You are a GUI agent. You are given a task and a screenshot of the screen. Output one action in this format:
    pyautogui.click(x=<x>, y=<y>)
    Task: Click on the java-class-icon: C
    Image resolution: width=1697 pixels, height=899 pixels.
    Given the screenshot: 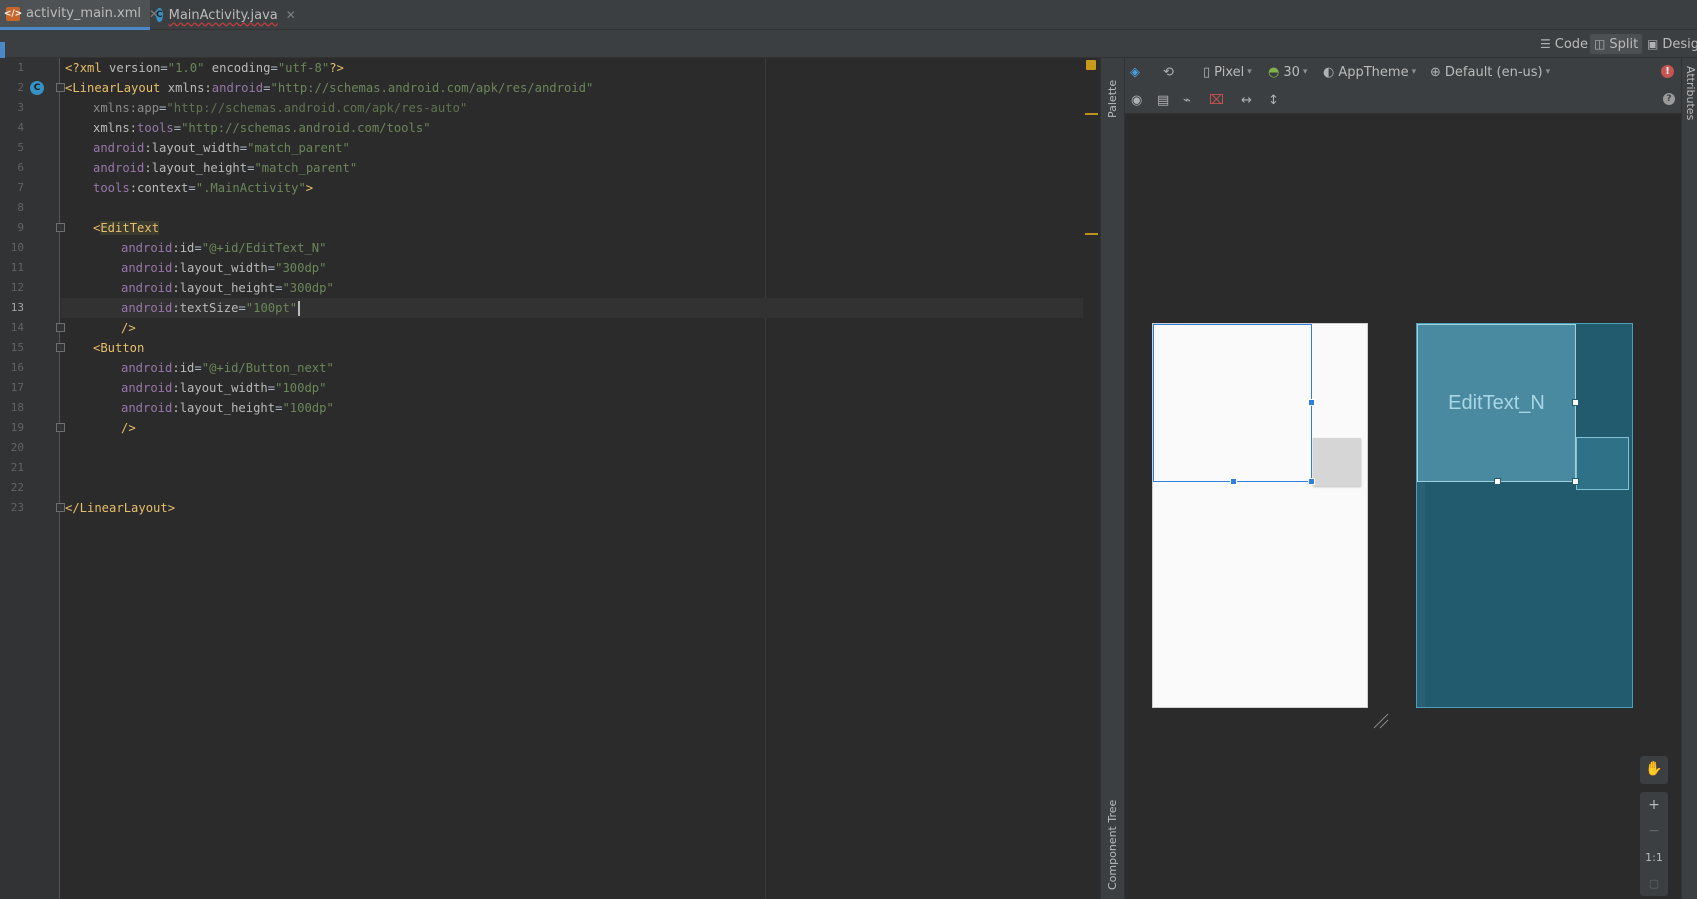 What is the action you would take?
    pyautogui.click(x=159, y=15)
    